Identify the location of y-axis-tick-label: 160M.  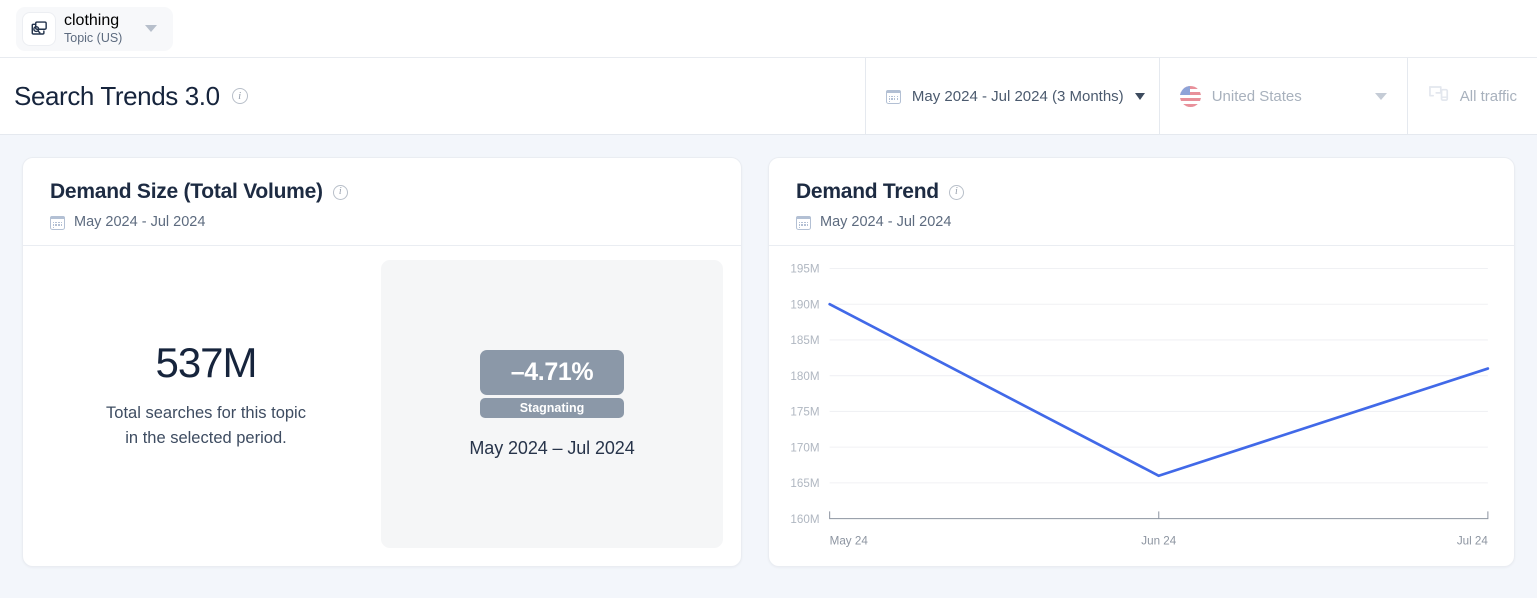
(804, 519).